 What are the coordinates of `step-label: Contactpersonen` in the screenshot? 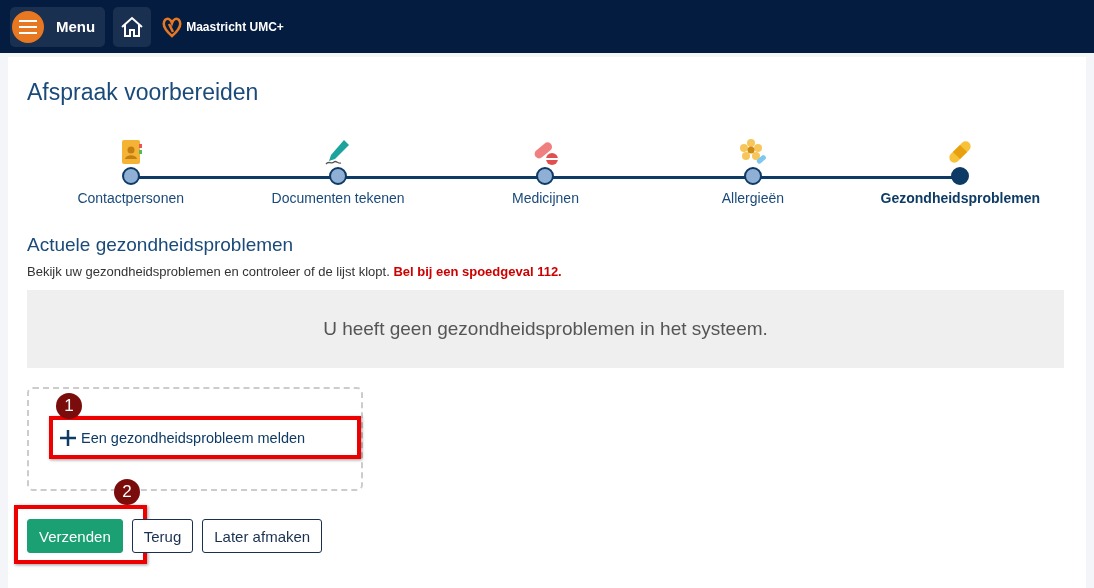 It's located at (130, 198).